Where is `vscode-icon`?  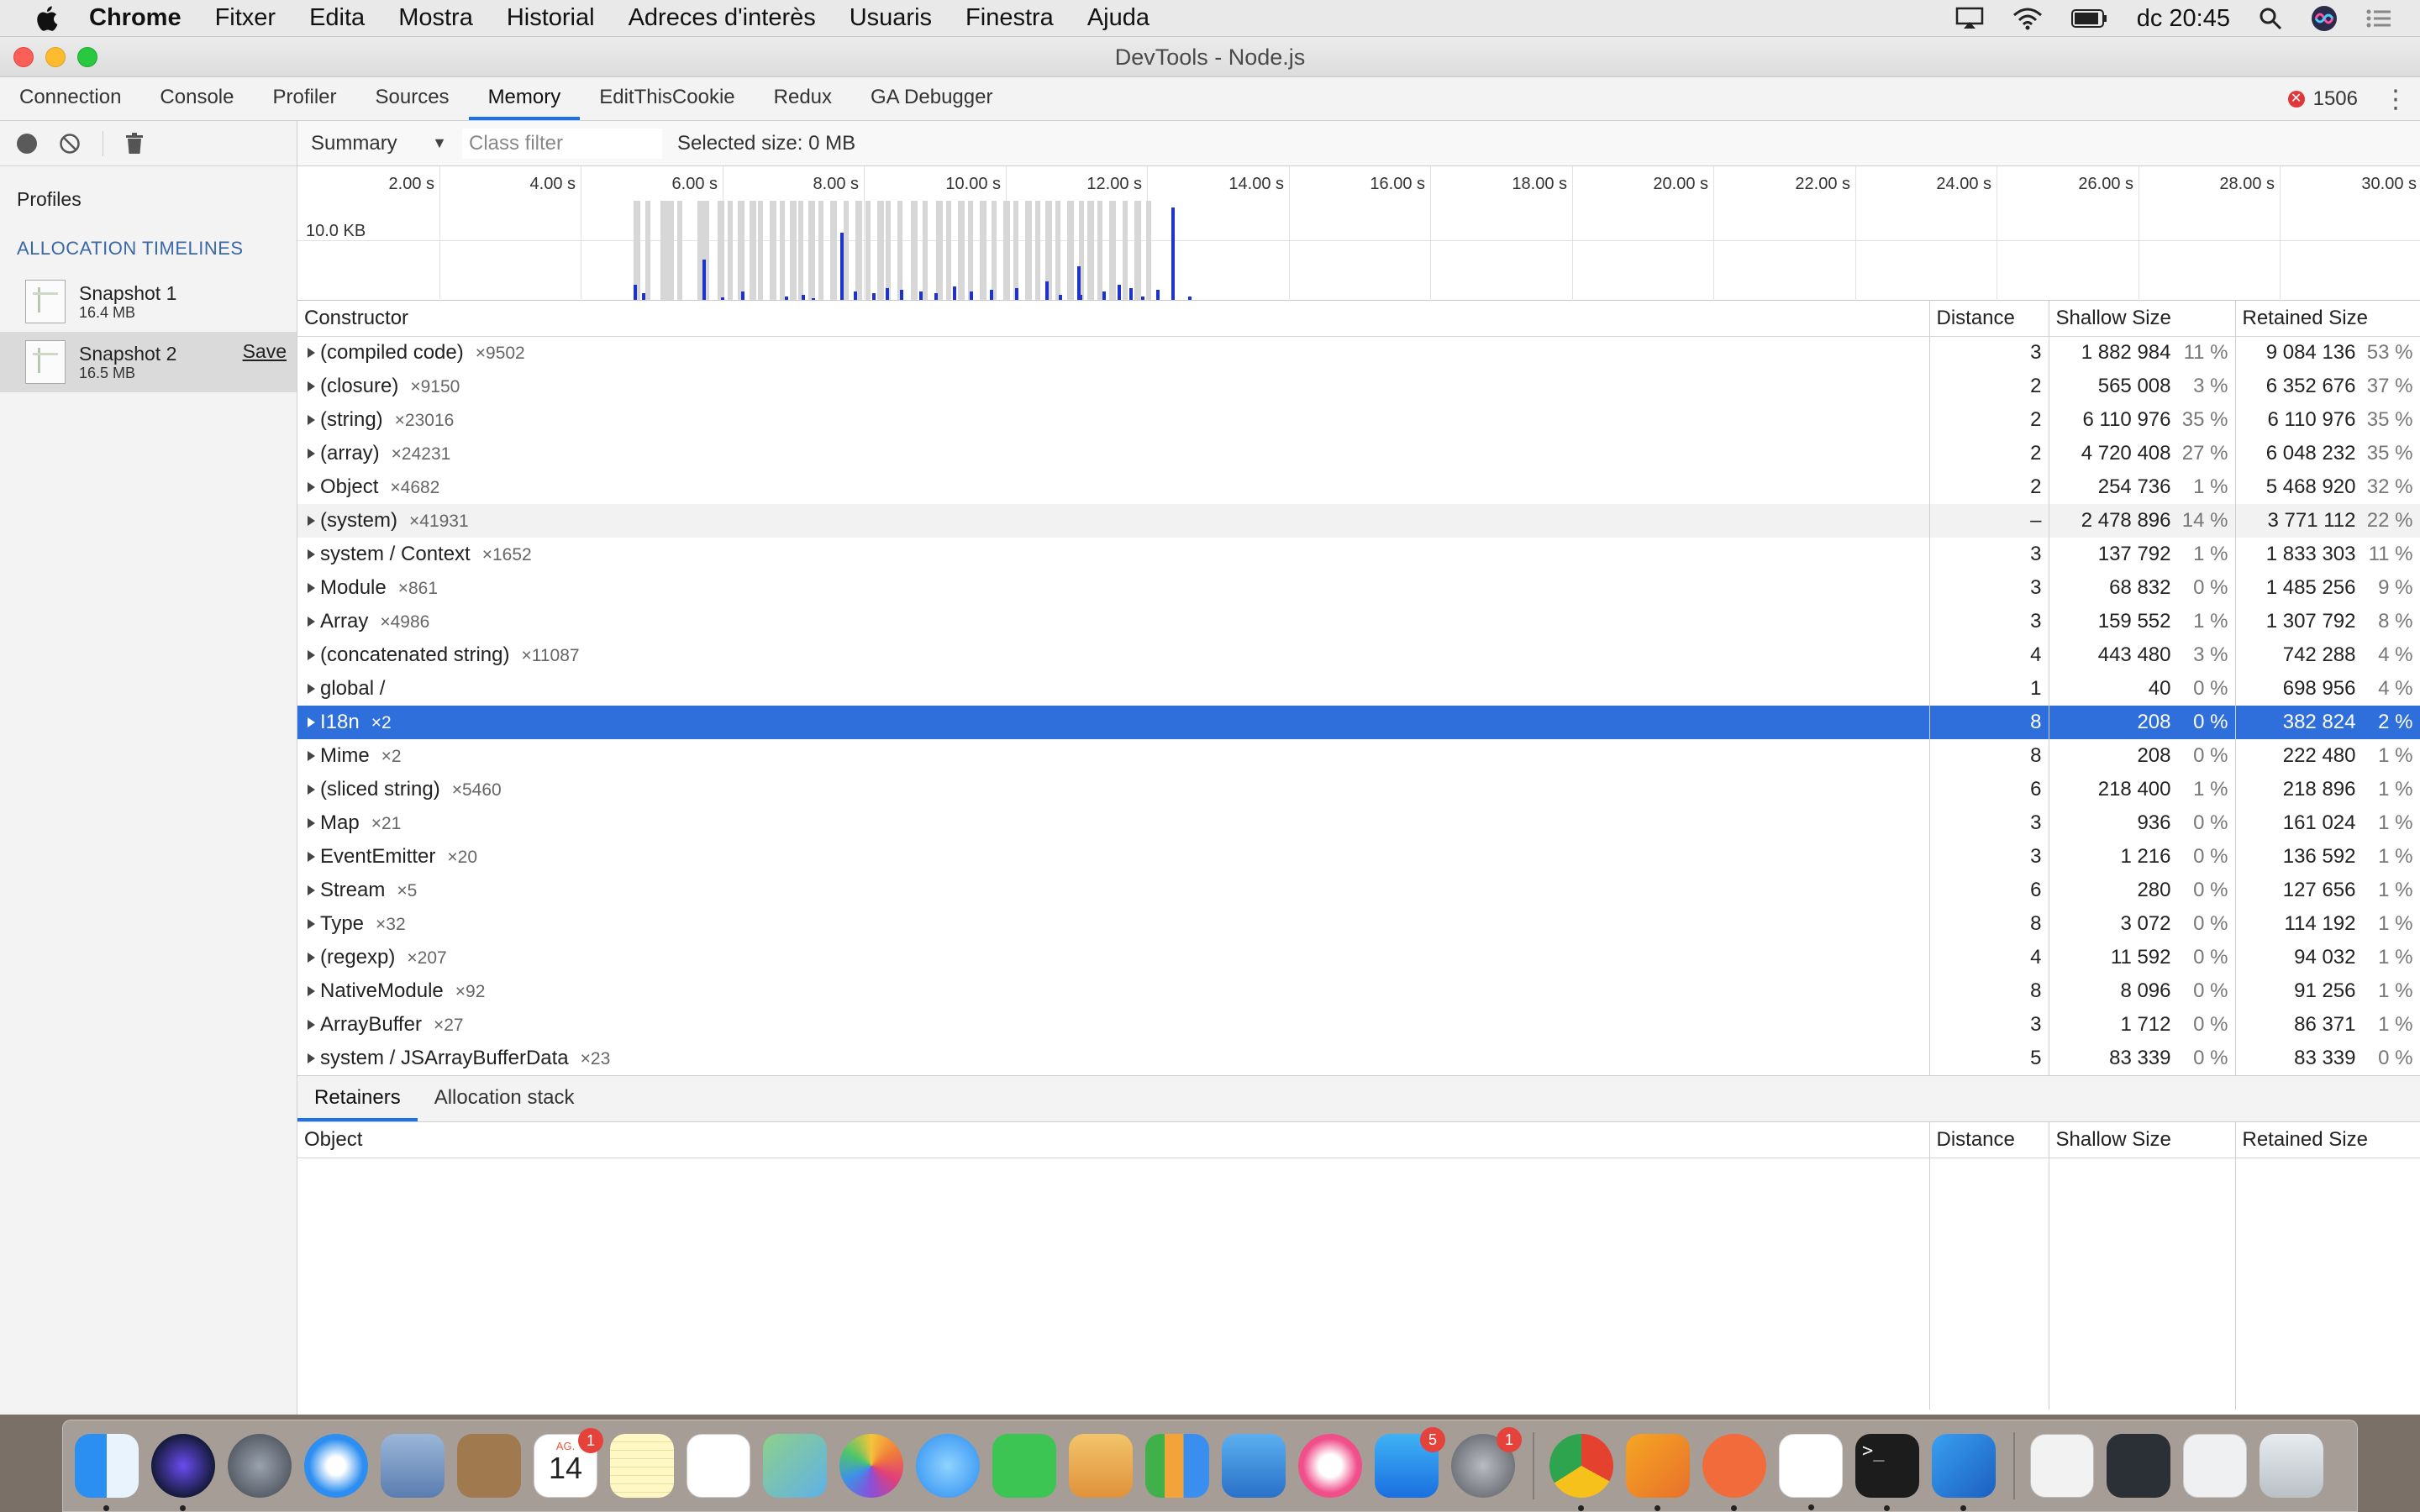
vscode-icon is located at coordinates (1964, 1472).